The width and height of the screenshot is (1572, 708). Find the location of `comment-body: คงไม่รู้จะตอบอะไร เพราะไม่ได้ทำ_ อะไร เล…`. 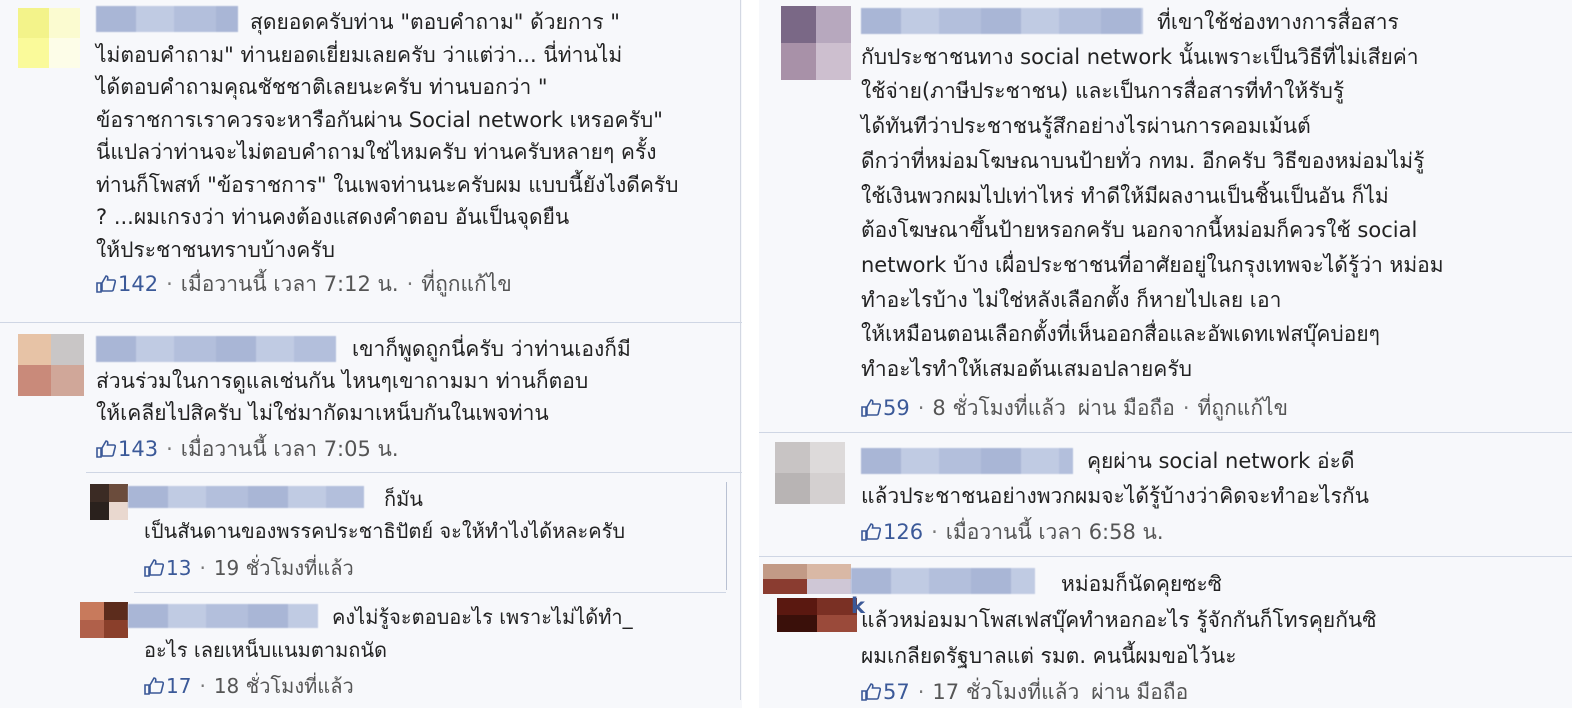

comment-body: คงไม่รู้จะตอบอะไร เพราะไม่ได้ทำ_ อะไร เล… is located at coordinates (388, 633).